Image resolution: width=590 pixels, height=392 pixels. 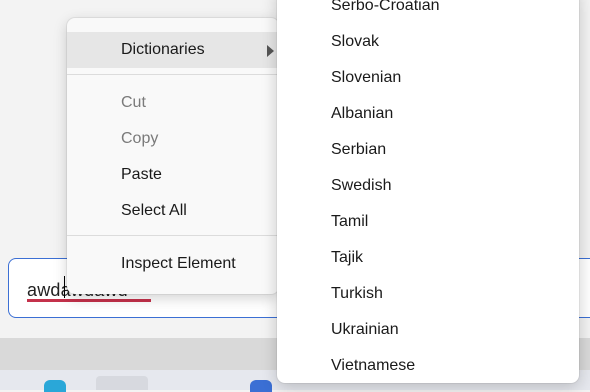 What do you see at coordinates (141, 174) in the screenshot?
I see `menu-item-label: Paste` at bounding box center [141, 174].